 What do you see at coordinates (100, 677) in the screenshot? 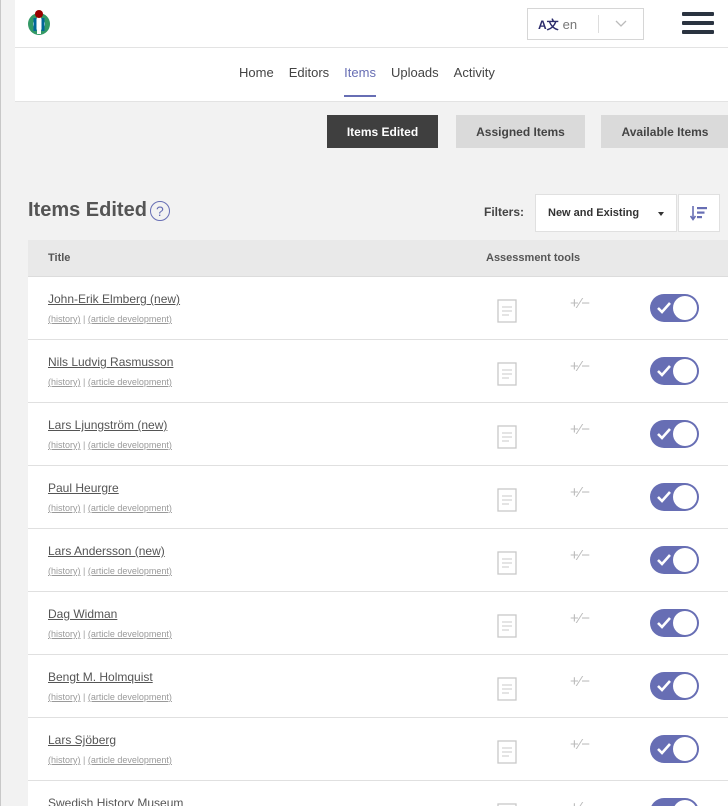
I see `item-title-link: Bengt M. Holmquist` at bounding box center [100, 677].